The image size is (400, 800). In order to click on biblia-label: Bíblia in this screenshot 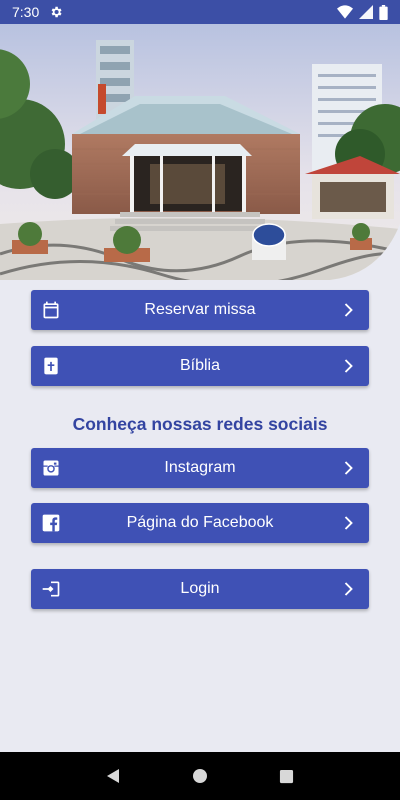, I will do `click(200, 365)`.